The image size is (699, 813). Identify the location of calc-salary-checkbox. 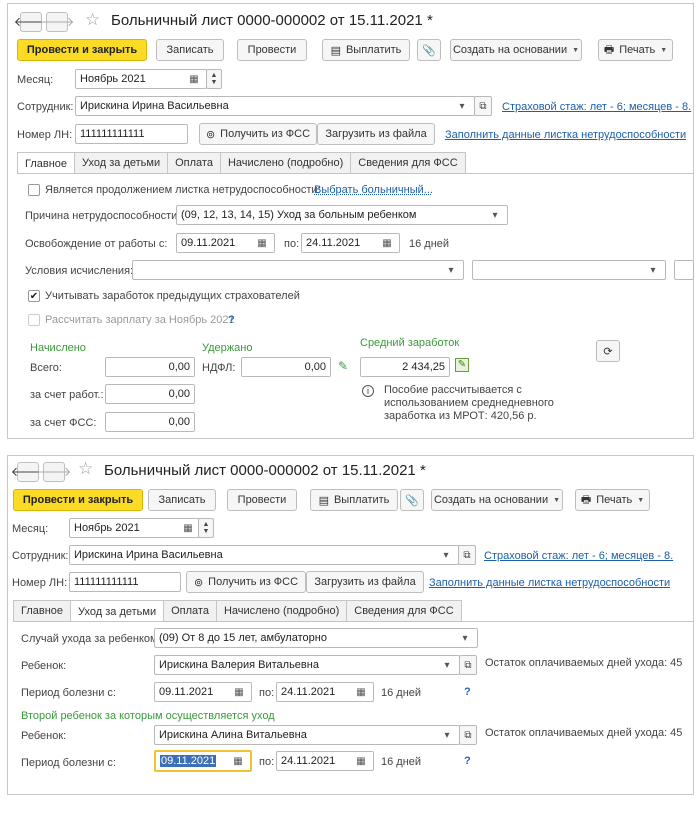
(34, 320).